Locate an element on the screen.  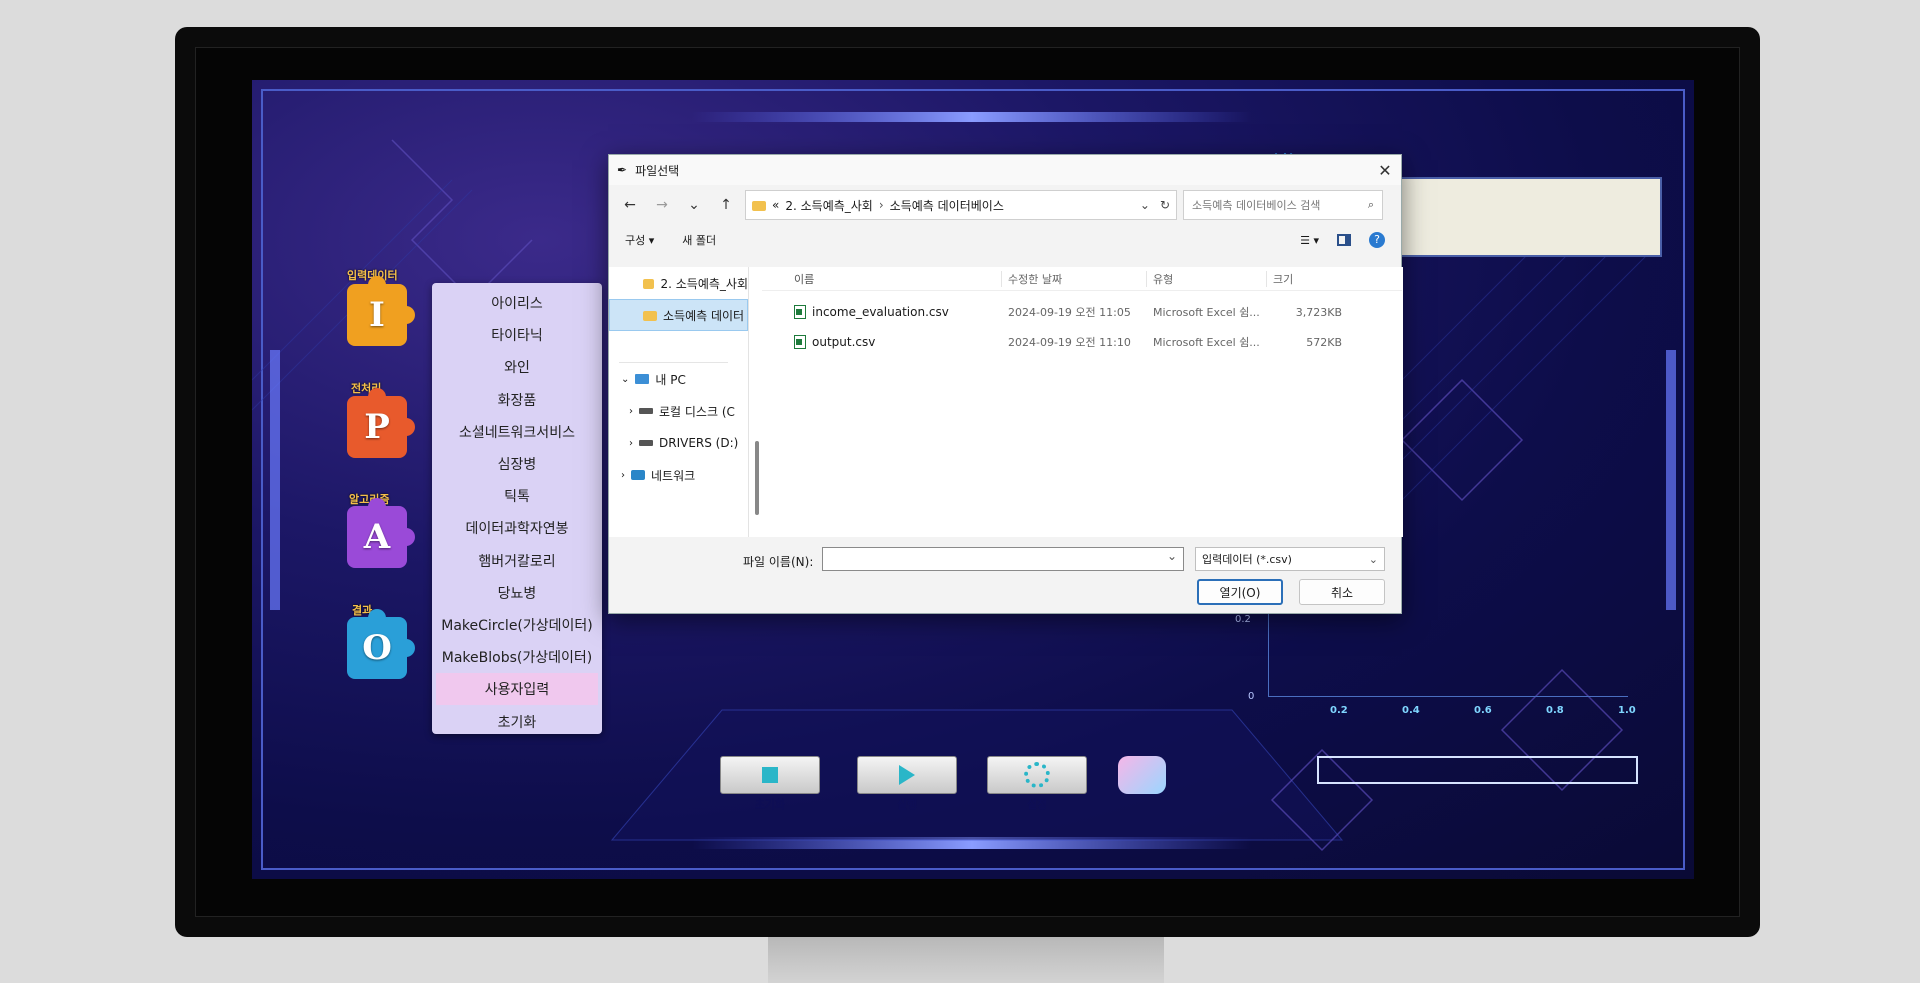
play-icon is located at coordinates (907, 775).